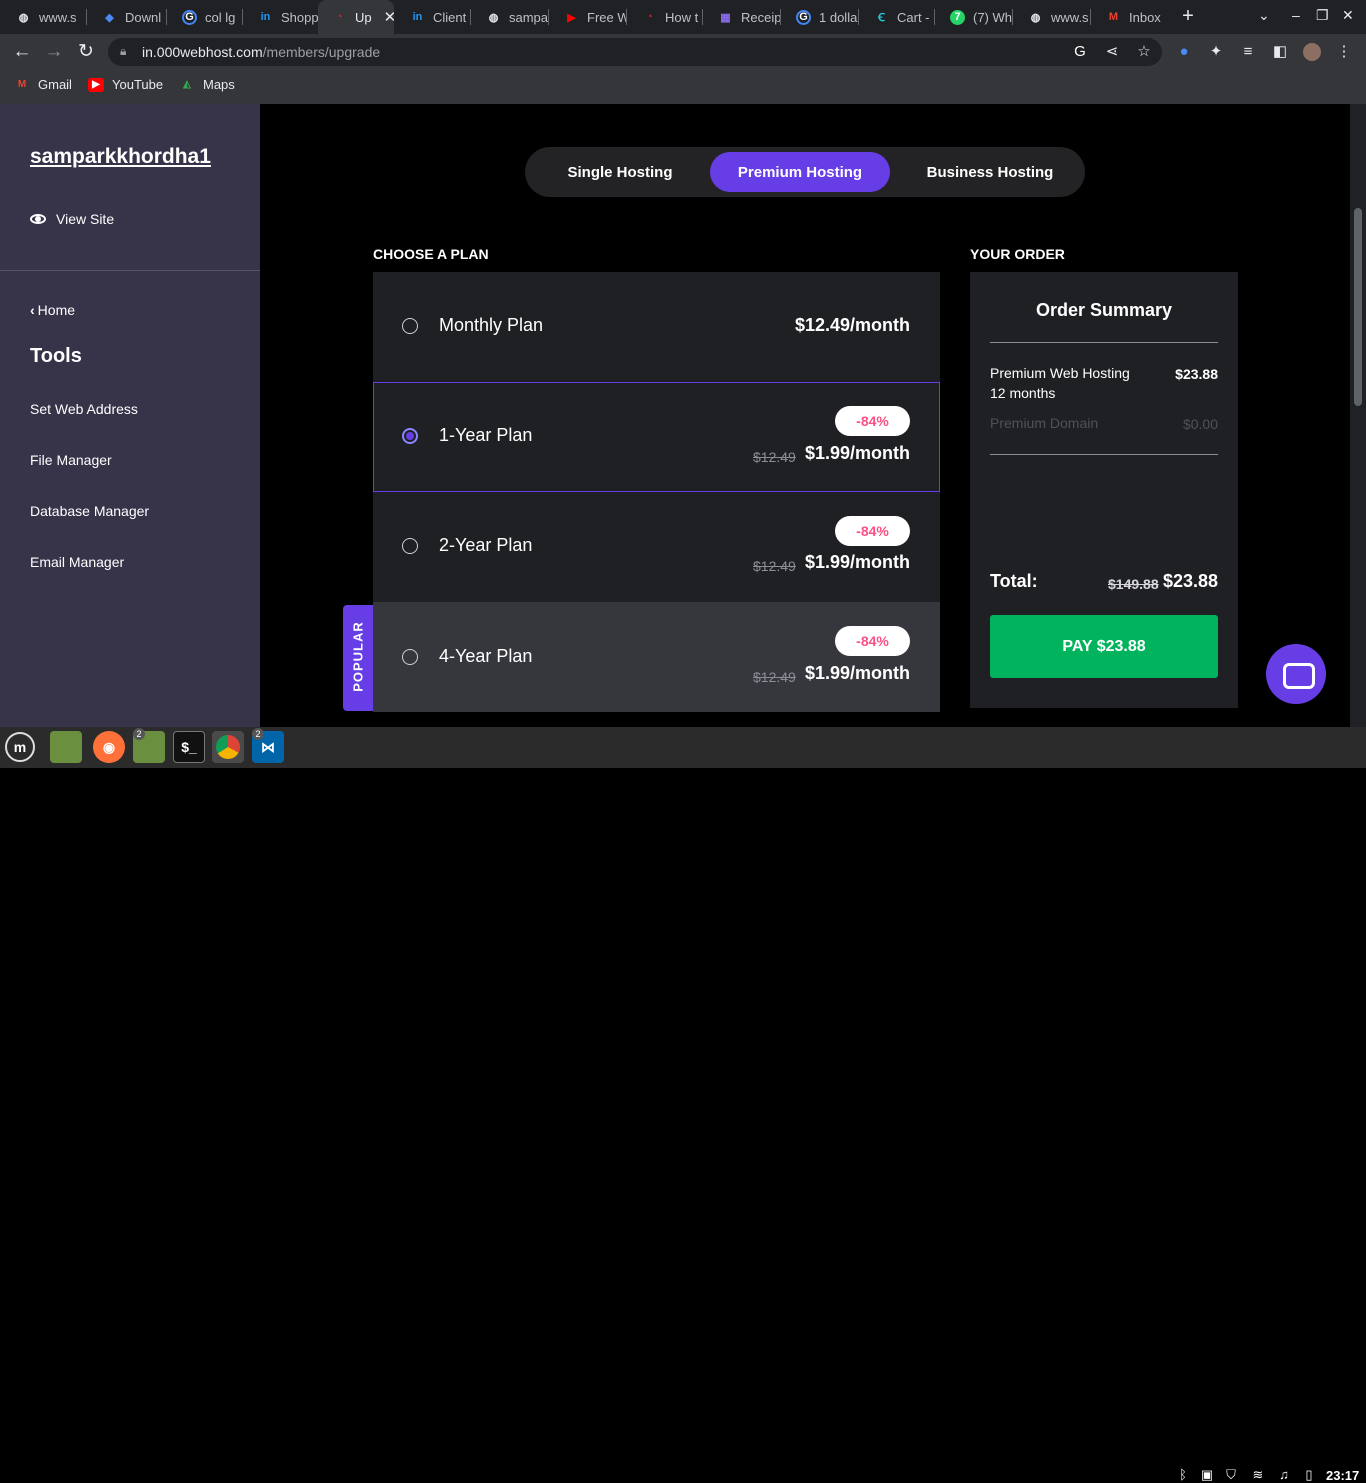  Describe the element at coordinates (620, 172) in the screenshot. I see `tab-single-hosting: Single Hosting` at that location.